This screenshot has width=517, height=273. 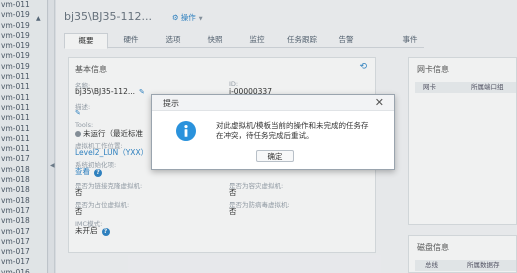 I want to click on close-icon: ✕, so click(x=379, y=102).